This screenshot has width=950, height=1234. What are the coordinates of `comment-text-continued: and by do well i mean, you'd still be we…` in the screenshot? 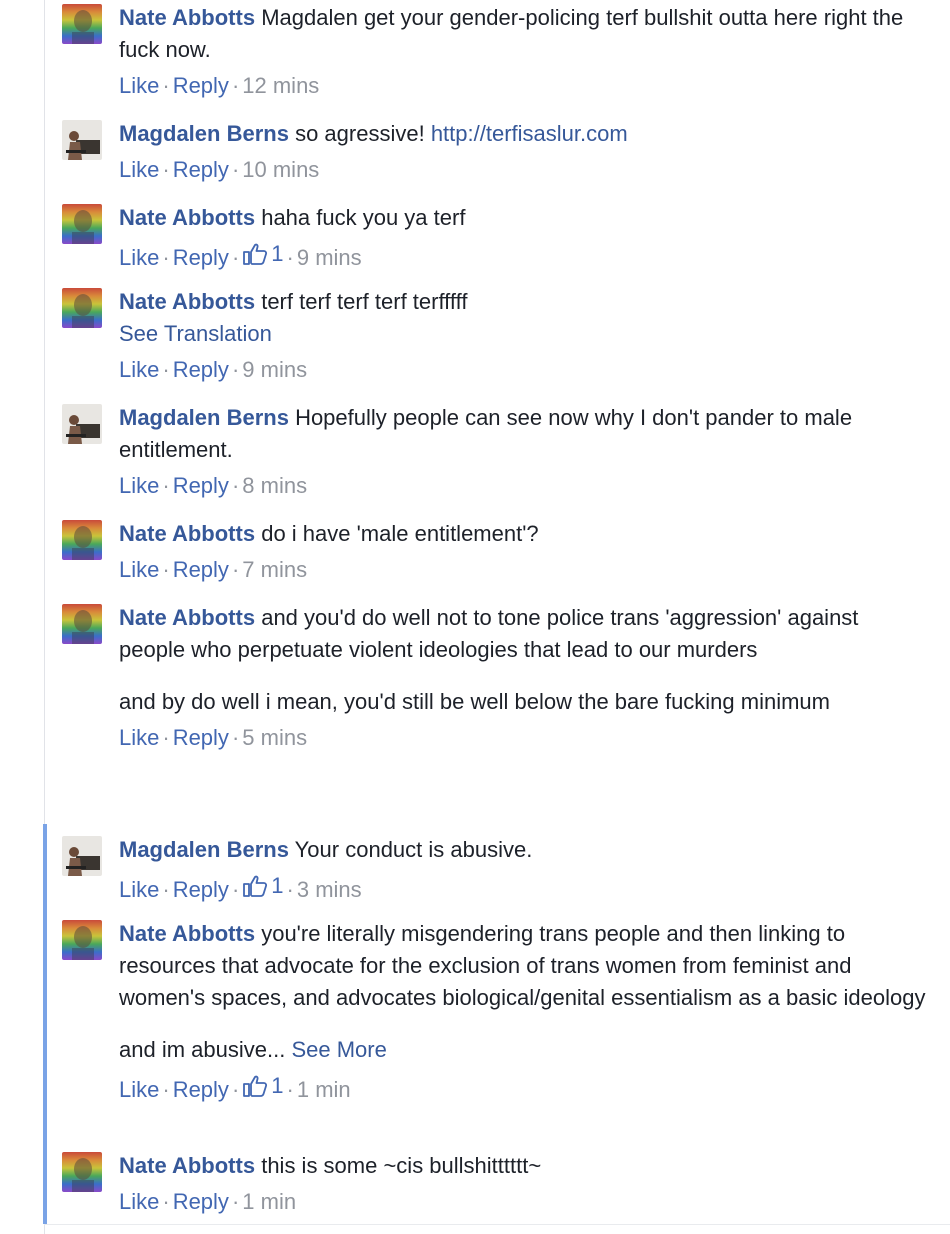 It's located at (474, 701).